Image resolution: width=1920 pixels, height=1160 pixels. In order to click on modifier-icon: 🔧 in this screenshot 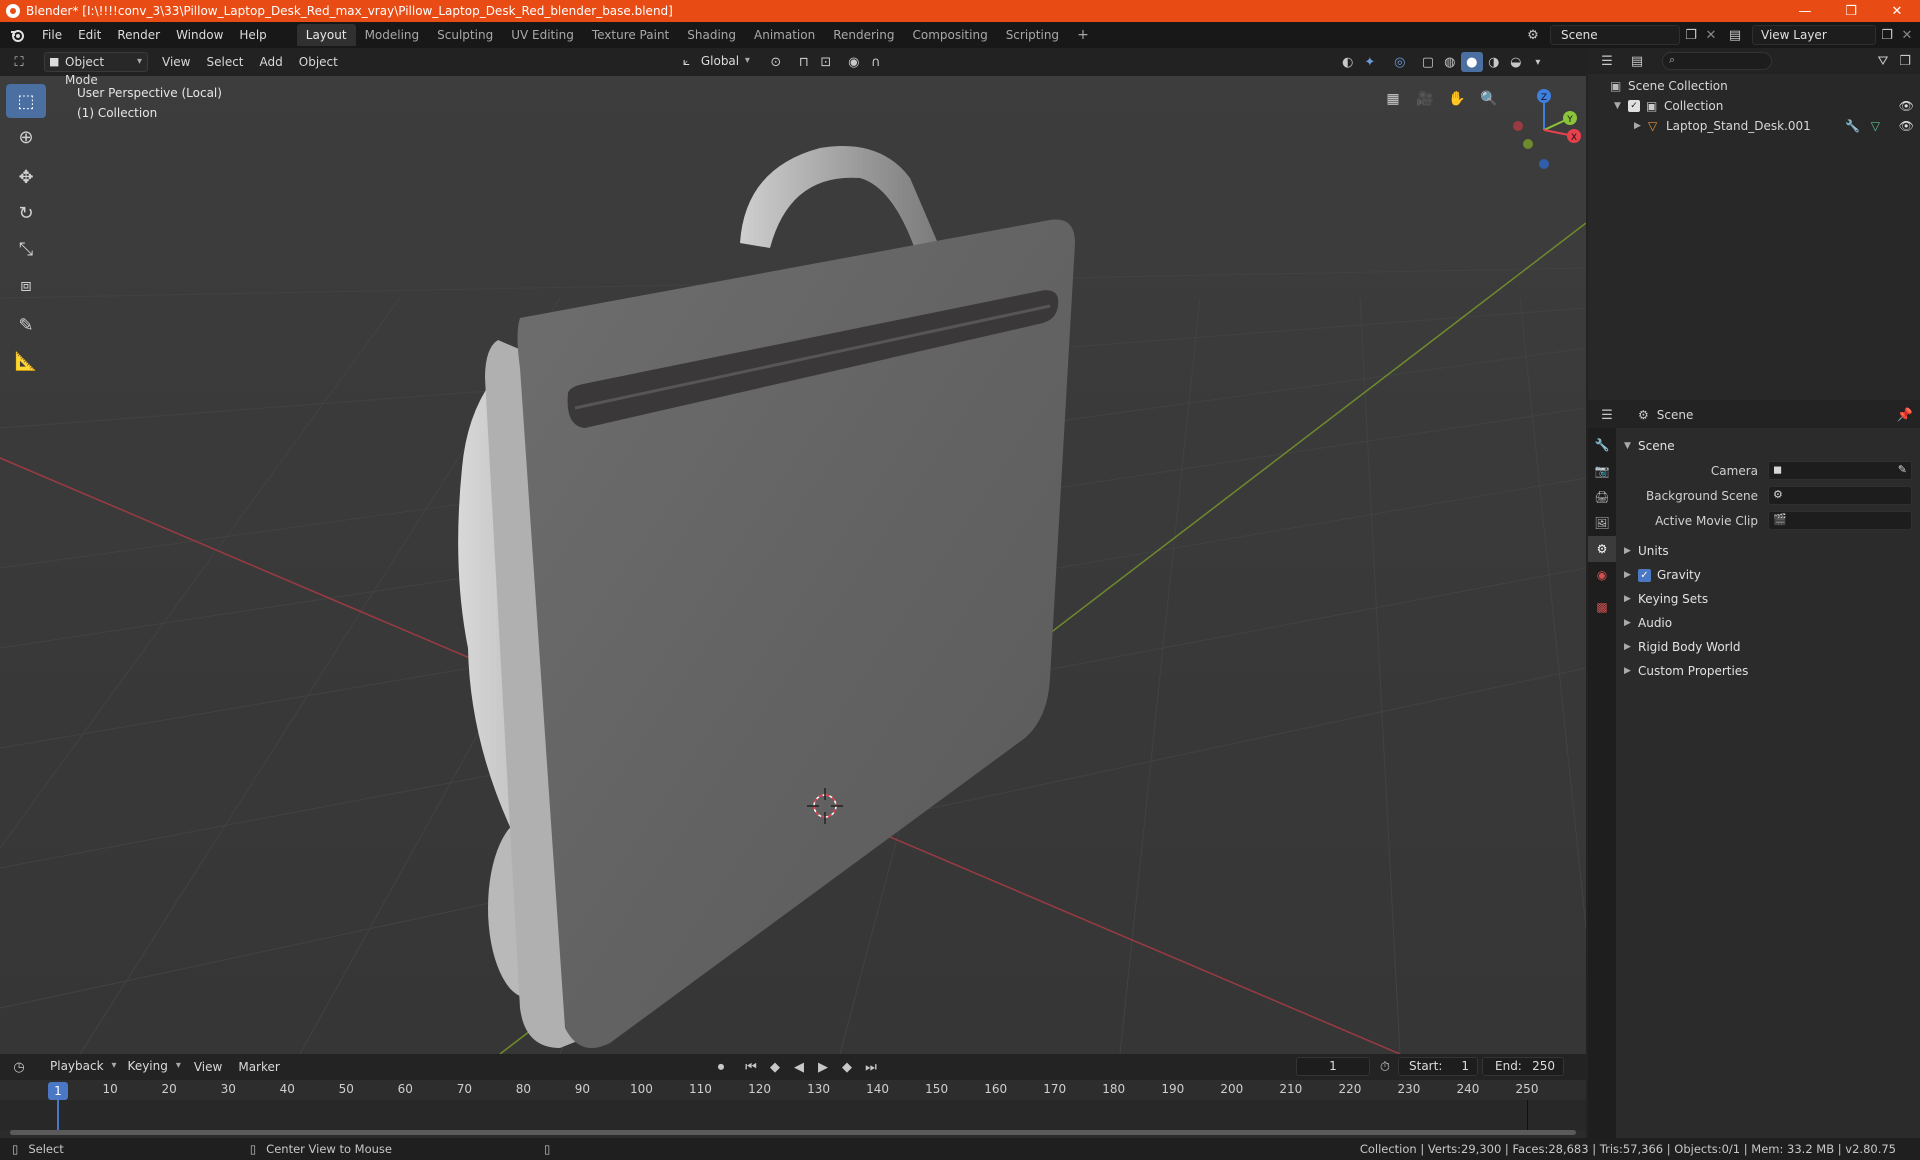, I will do `click(1852, 126)`.